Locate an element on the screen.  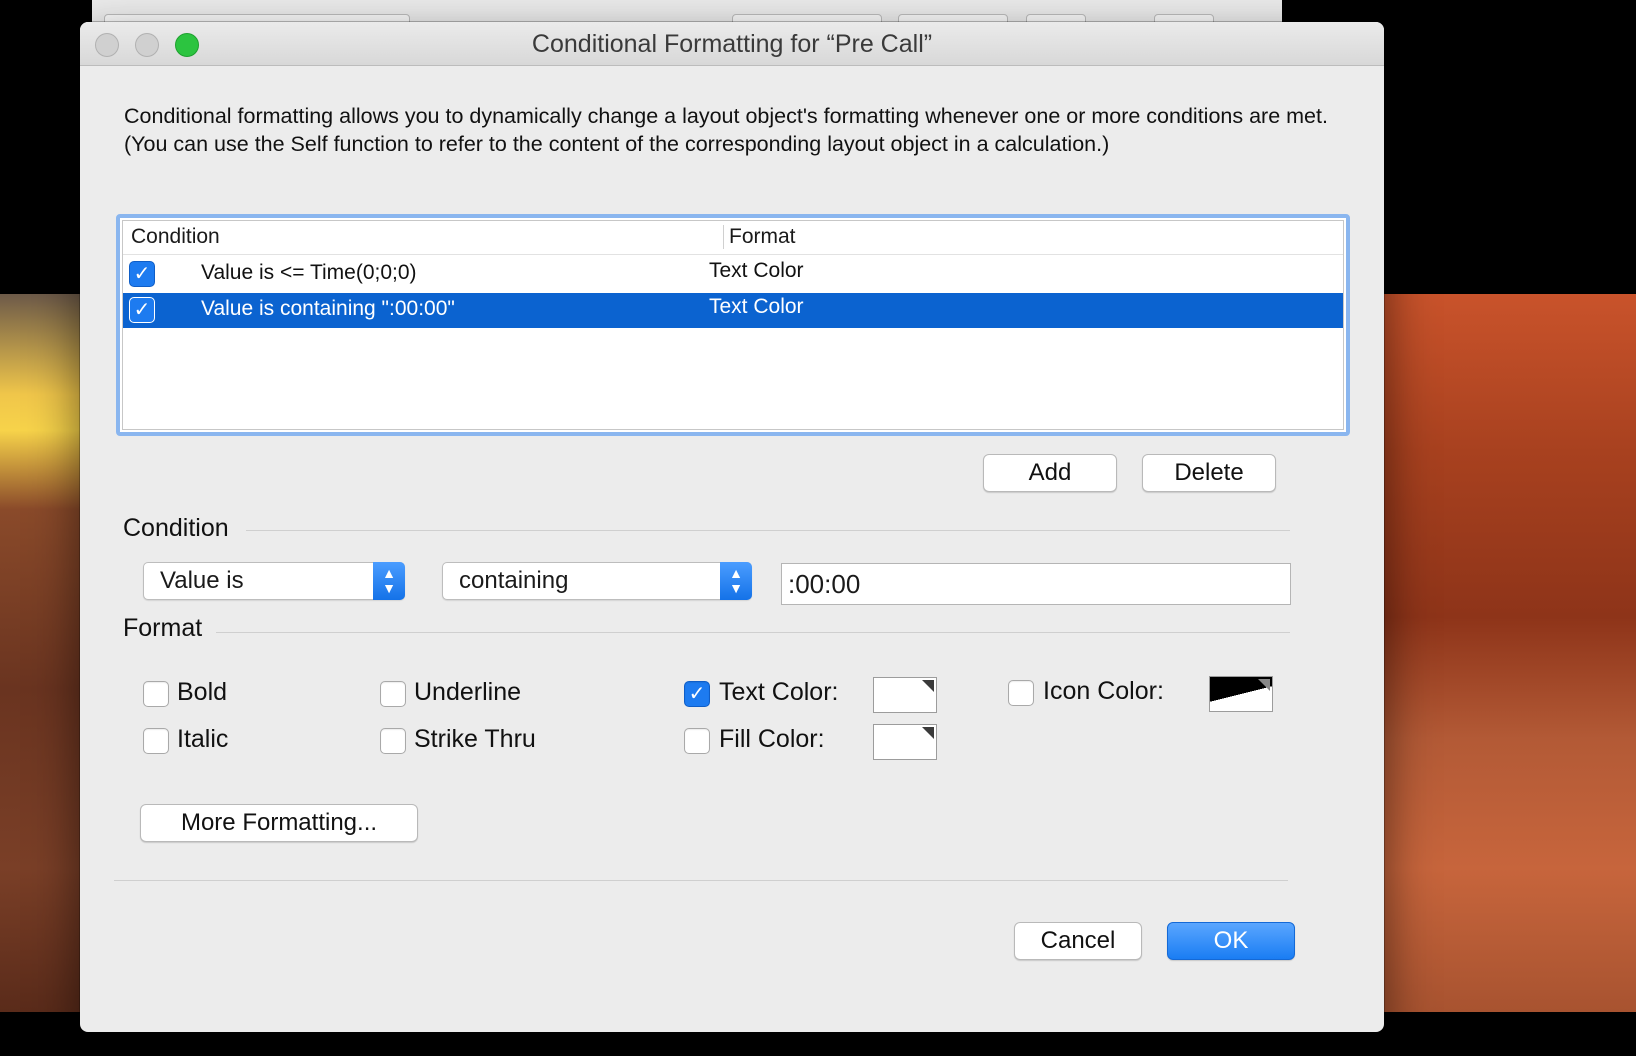
format-section-label: Format is located at coordinates (163, 628).